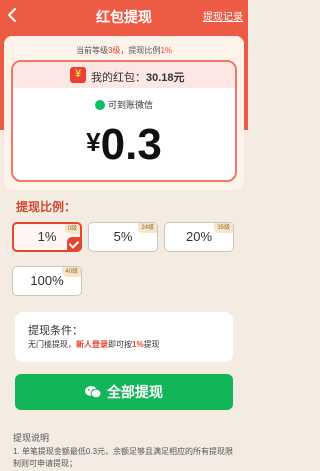  Describe the element at coordinates (124, 15) in the screenshot. I see `app-header: 红包提现 提现记录` at that location.